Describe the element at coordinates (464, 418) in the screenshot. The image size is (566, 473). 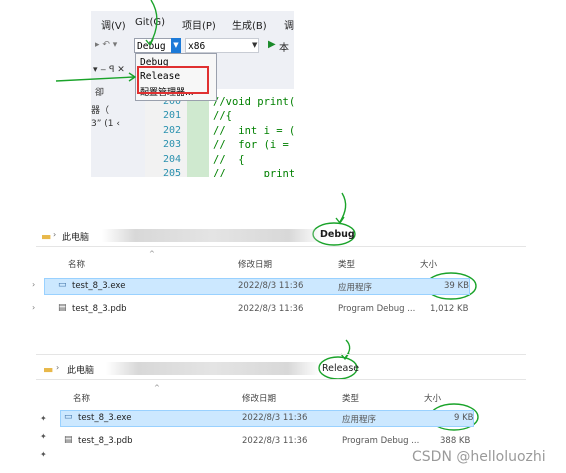
I see `file-size: 9 KB` at that location.